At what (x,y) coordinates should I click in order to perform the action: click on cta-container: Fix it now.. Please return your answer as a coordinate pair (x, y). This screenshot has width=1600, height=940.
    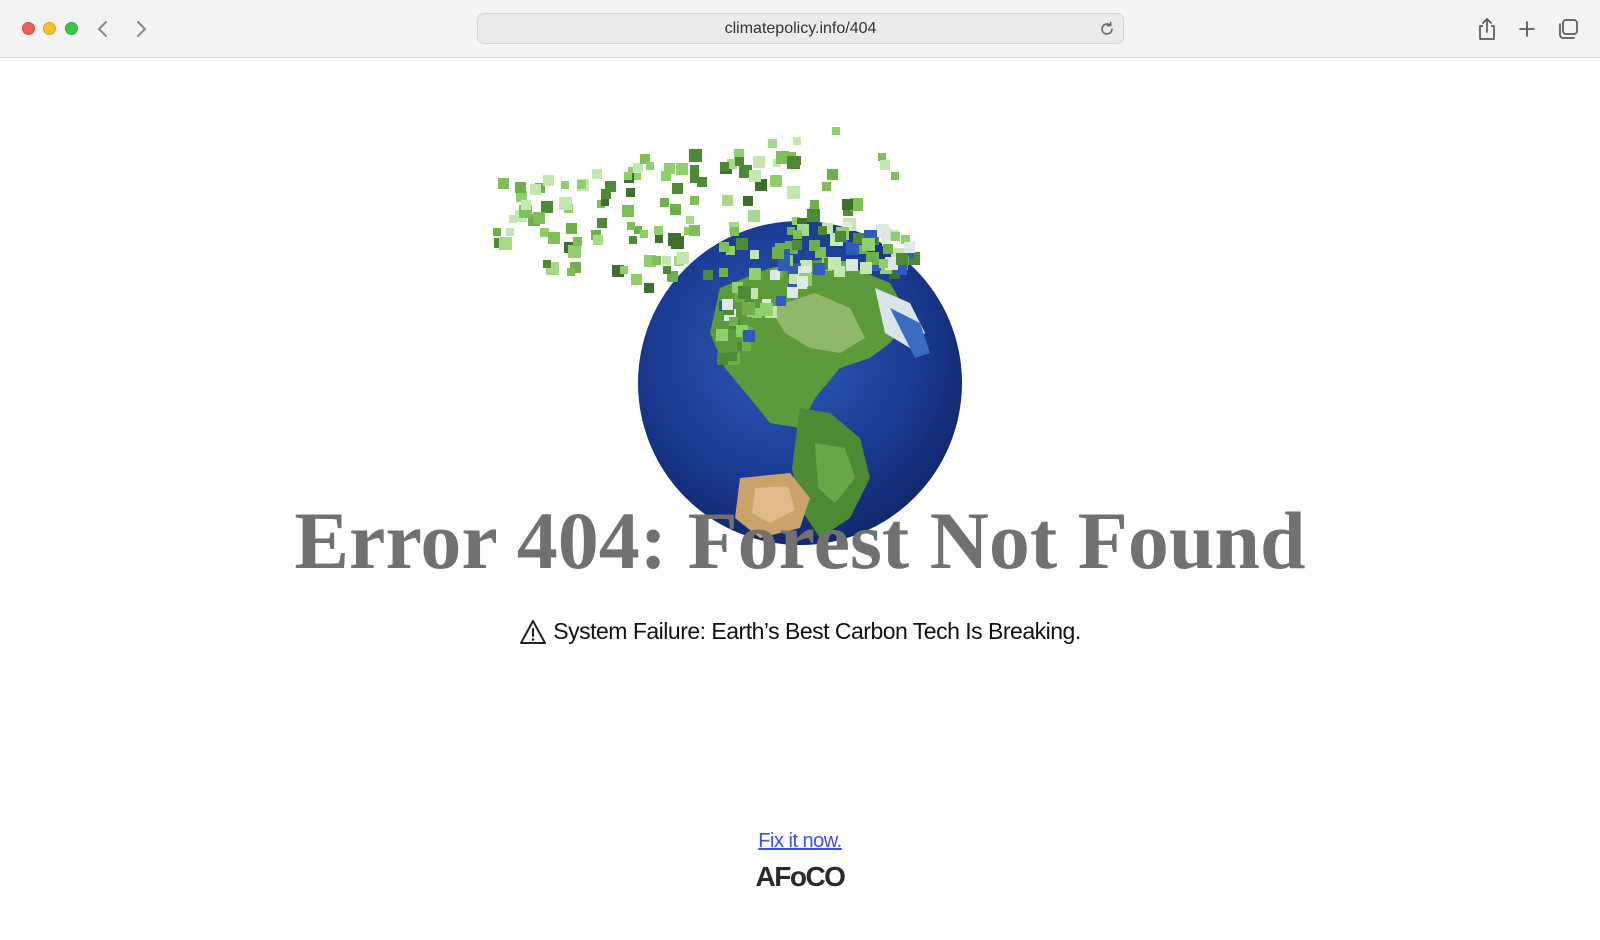
    Looking at the image, I should click on (800, 841).